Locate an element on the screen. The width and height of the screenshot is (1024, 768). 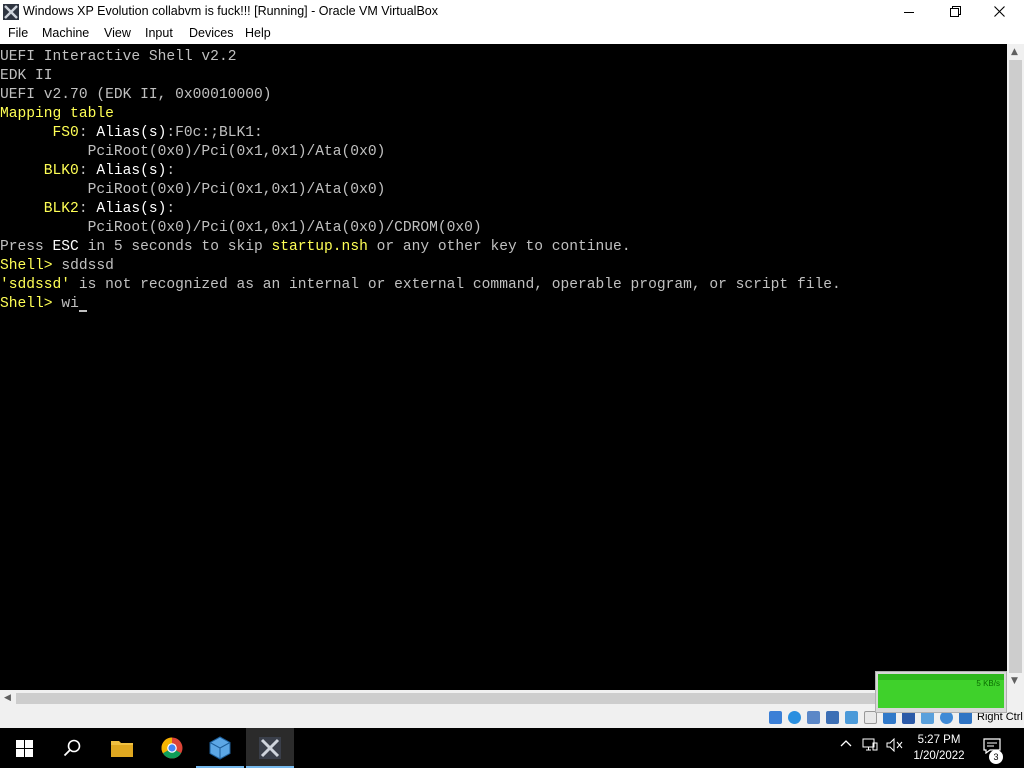
search-button is located at coordinates (72, 748).